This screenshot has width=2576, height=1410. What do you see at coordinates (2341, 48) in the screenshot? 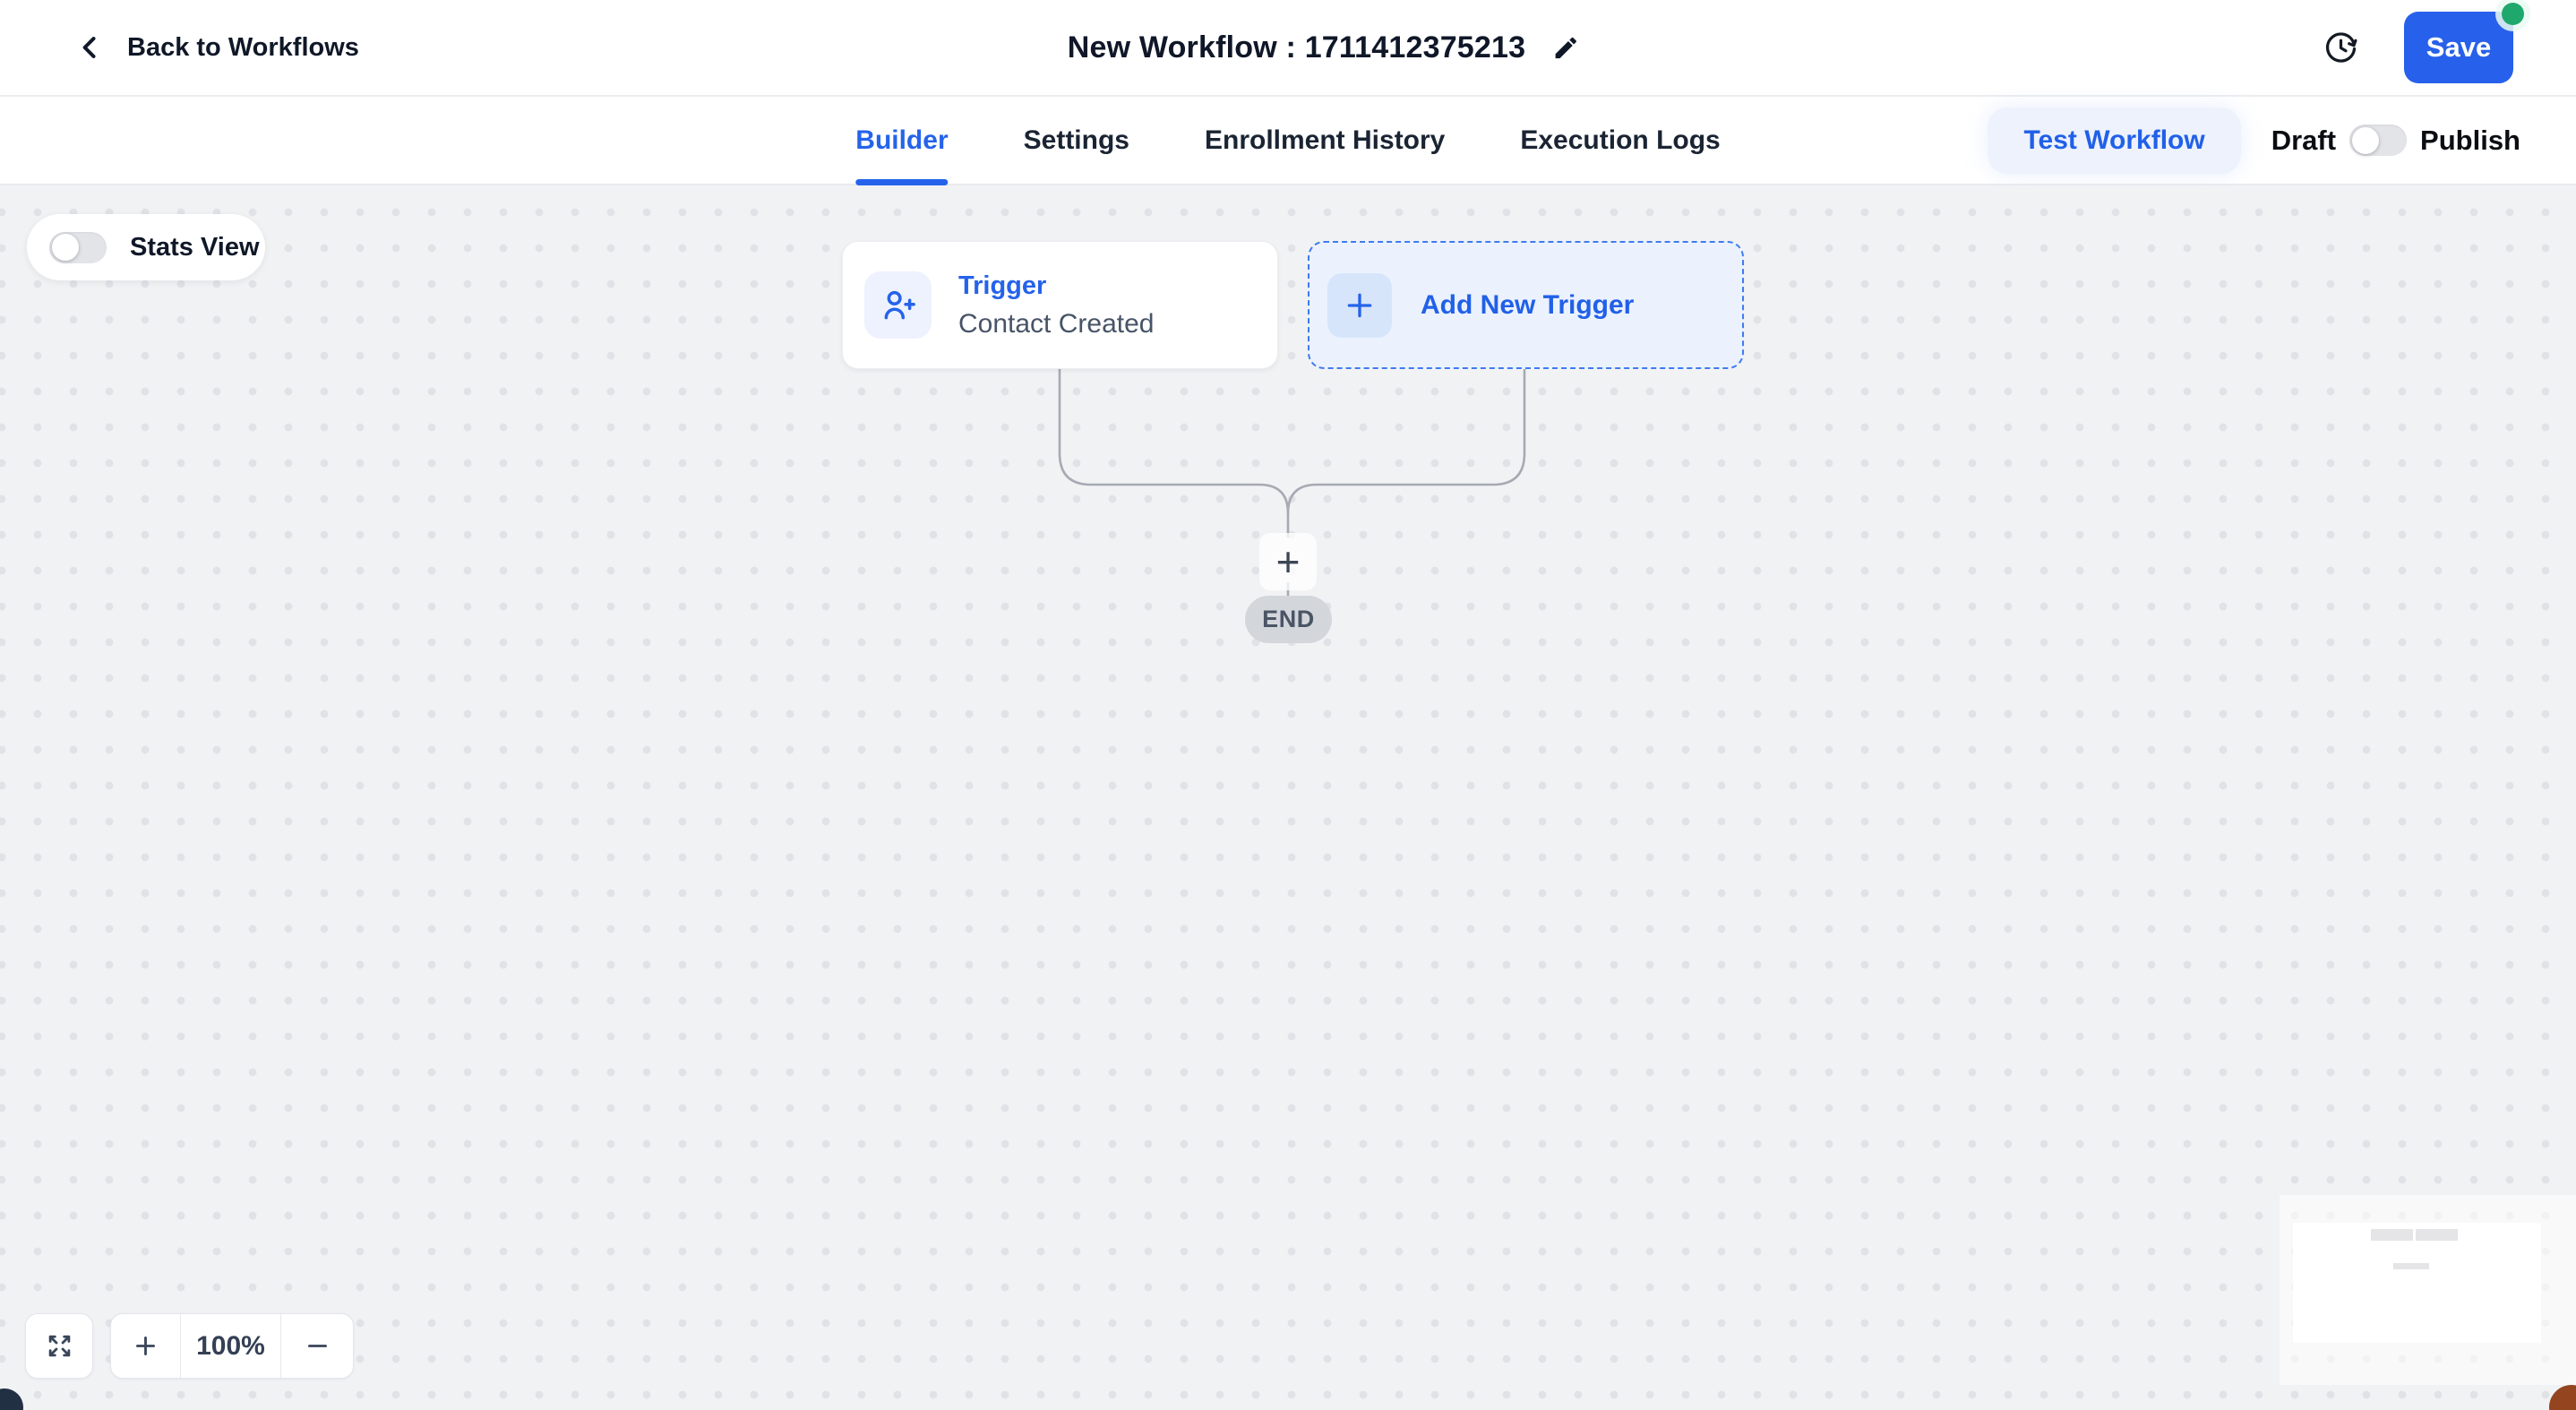
I see `history-clock-icon` at bounding box center [2341, 48].